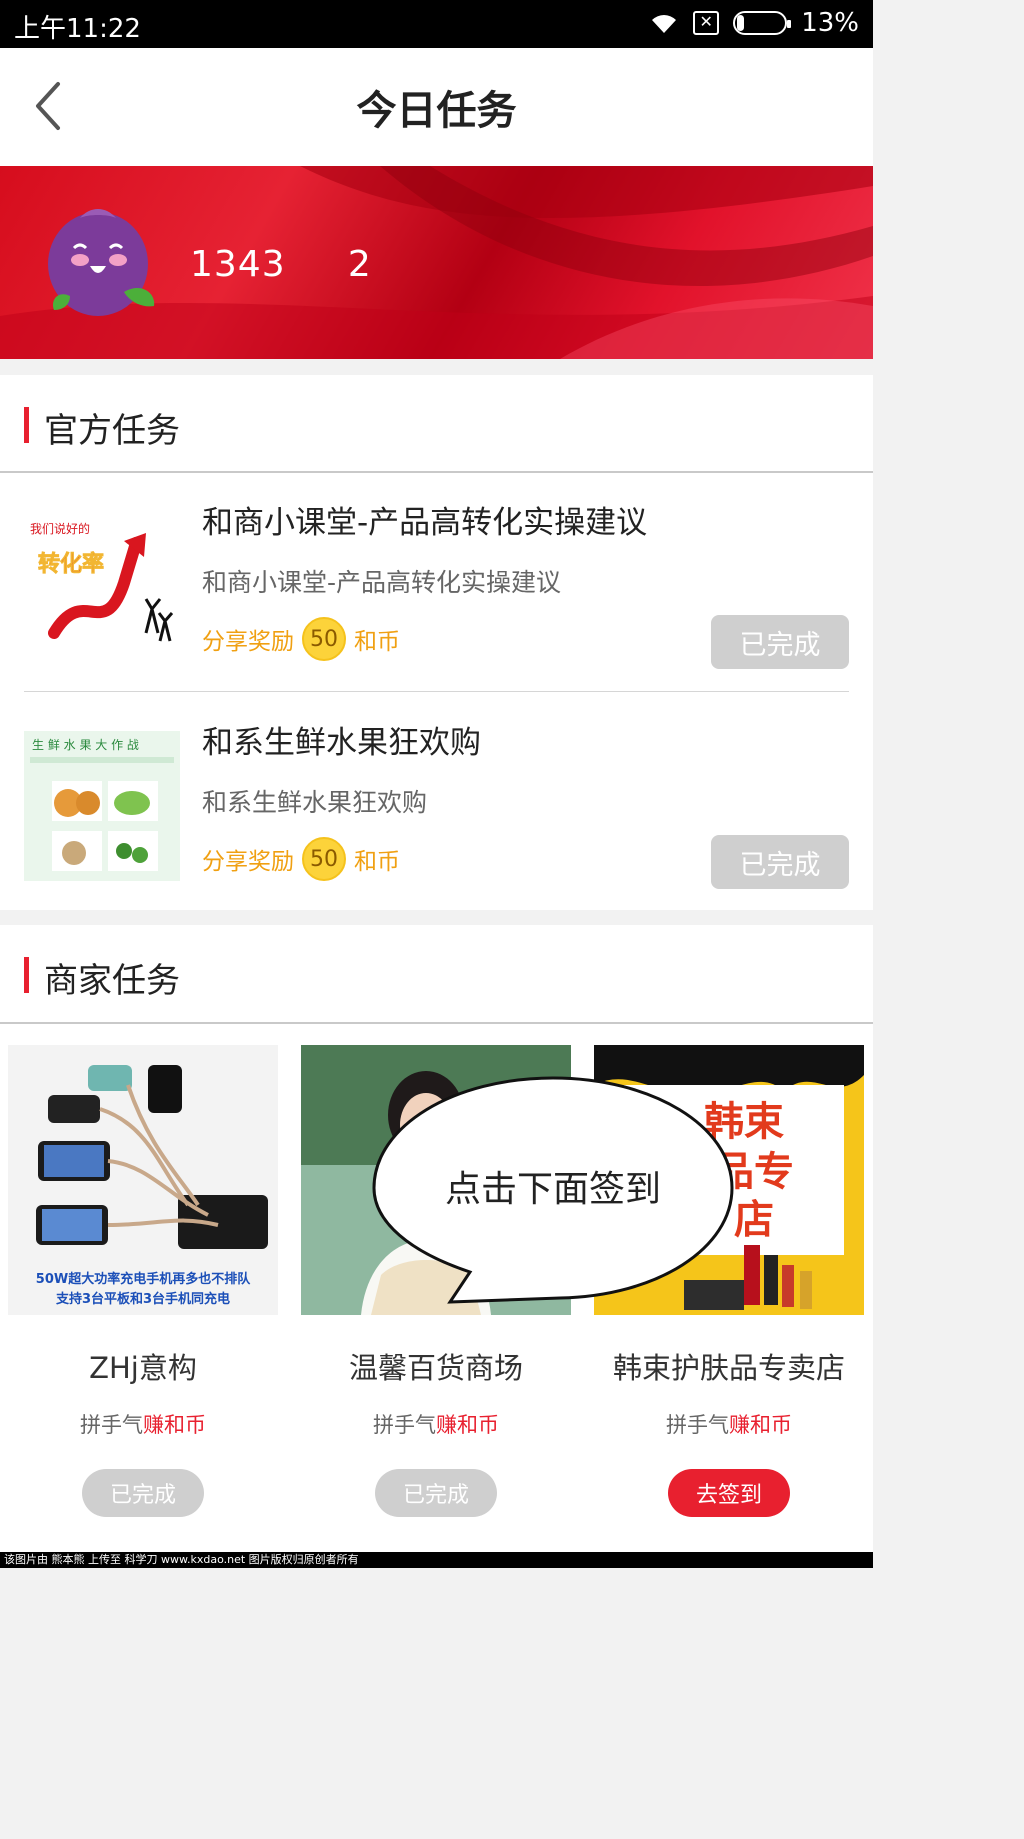  I want to click on check-in-button: 去签到, so click(729, 1493).